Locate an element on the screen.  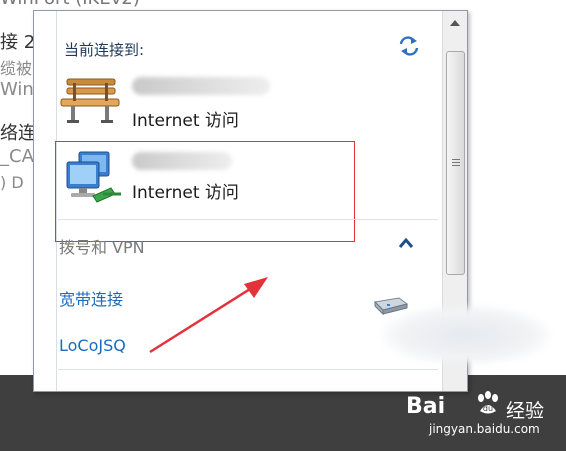
bench-network-icon is located at coordinates (90, 100).